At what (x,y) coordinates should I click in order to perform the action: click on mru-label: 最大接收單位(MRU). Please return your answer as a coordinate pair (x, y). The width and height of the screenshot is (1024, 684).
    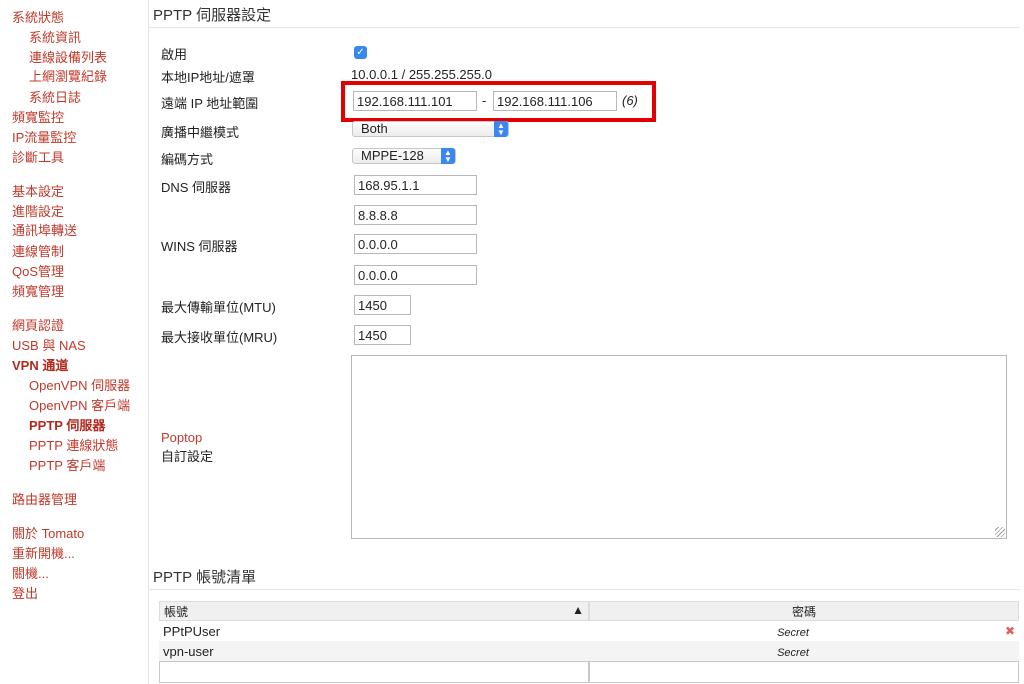
    Looking at the image, I should click on (219, 337).